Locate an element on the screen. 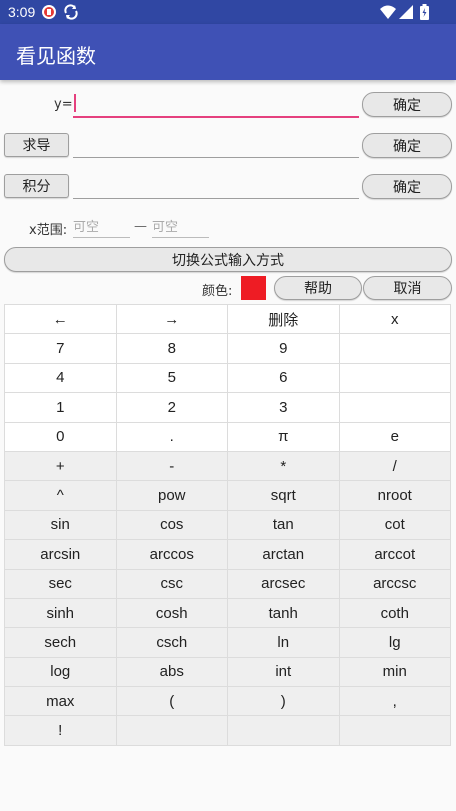  keypad-row: max(), is located at coordinates (228, 702).